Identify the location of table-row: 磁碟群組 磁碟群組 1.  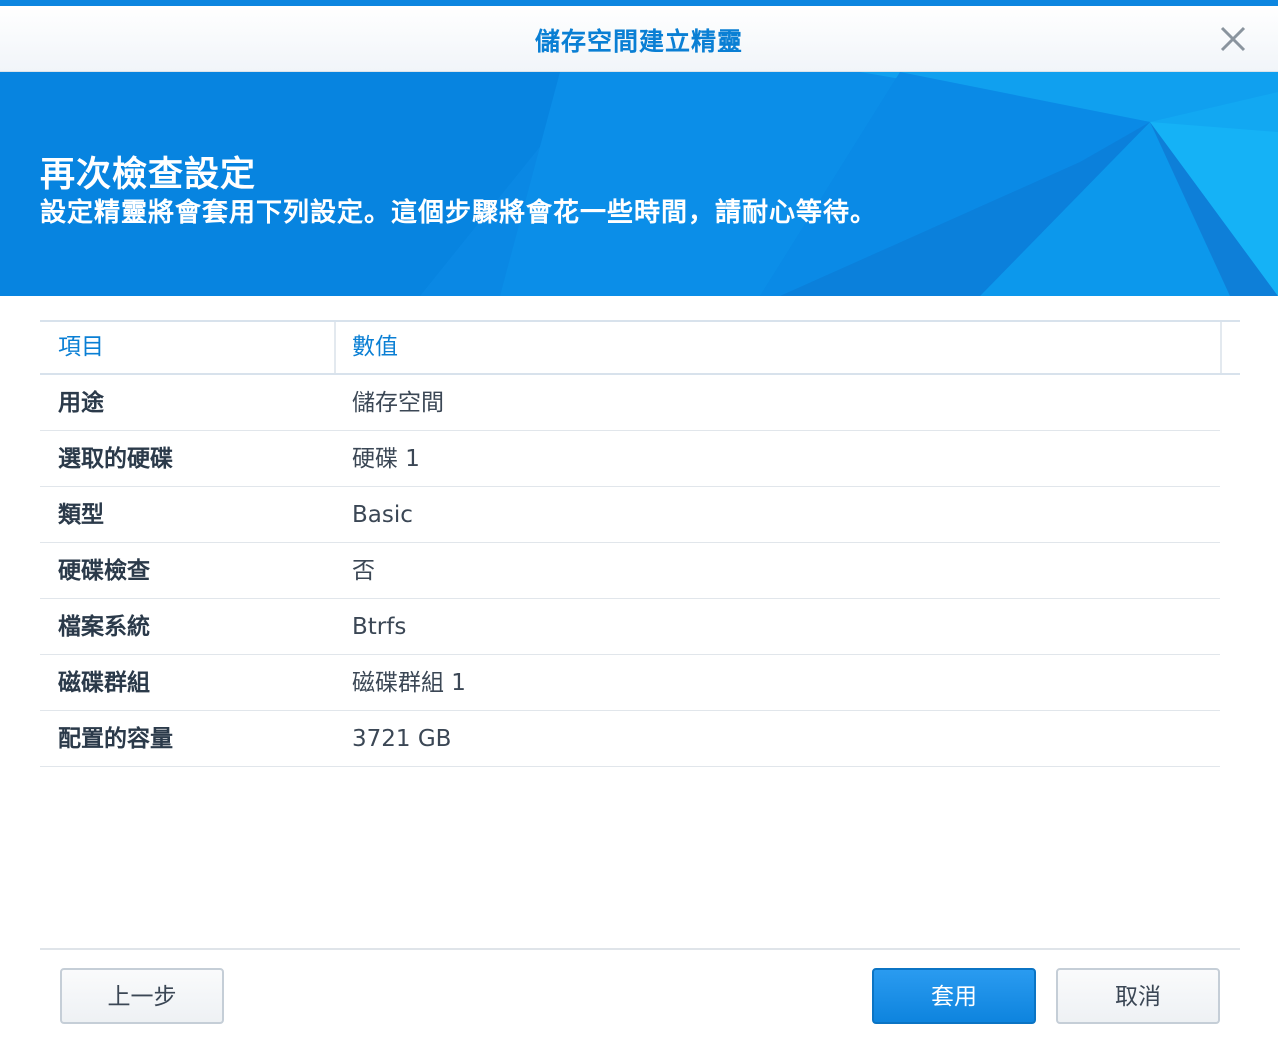
(630, 683).